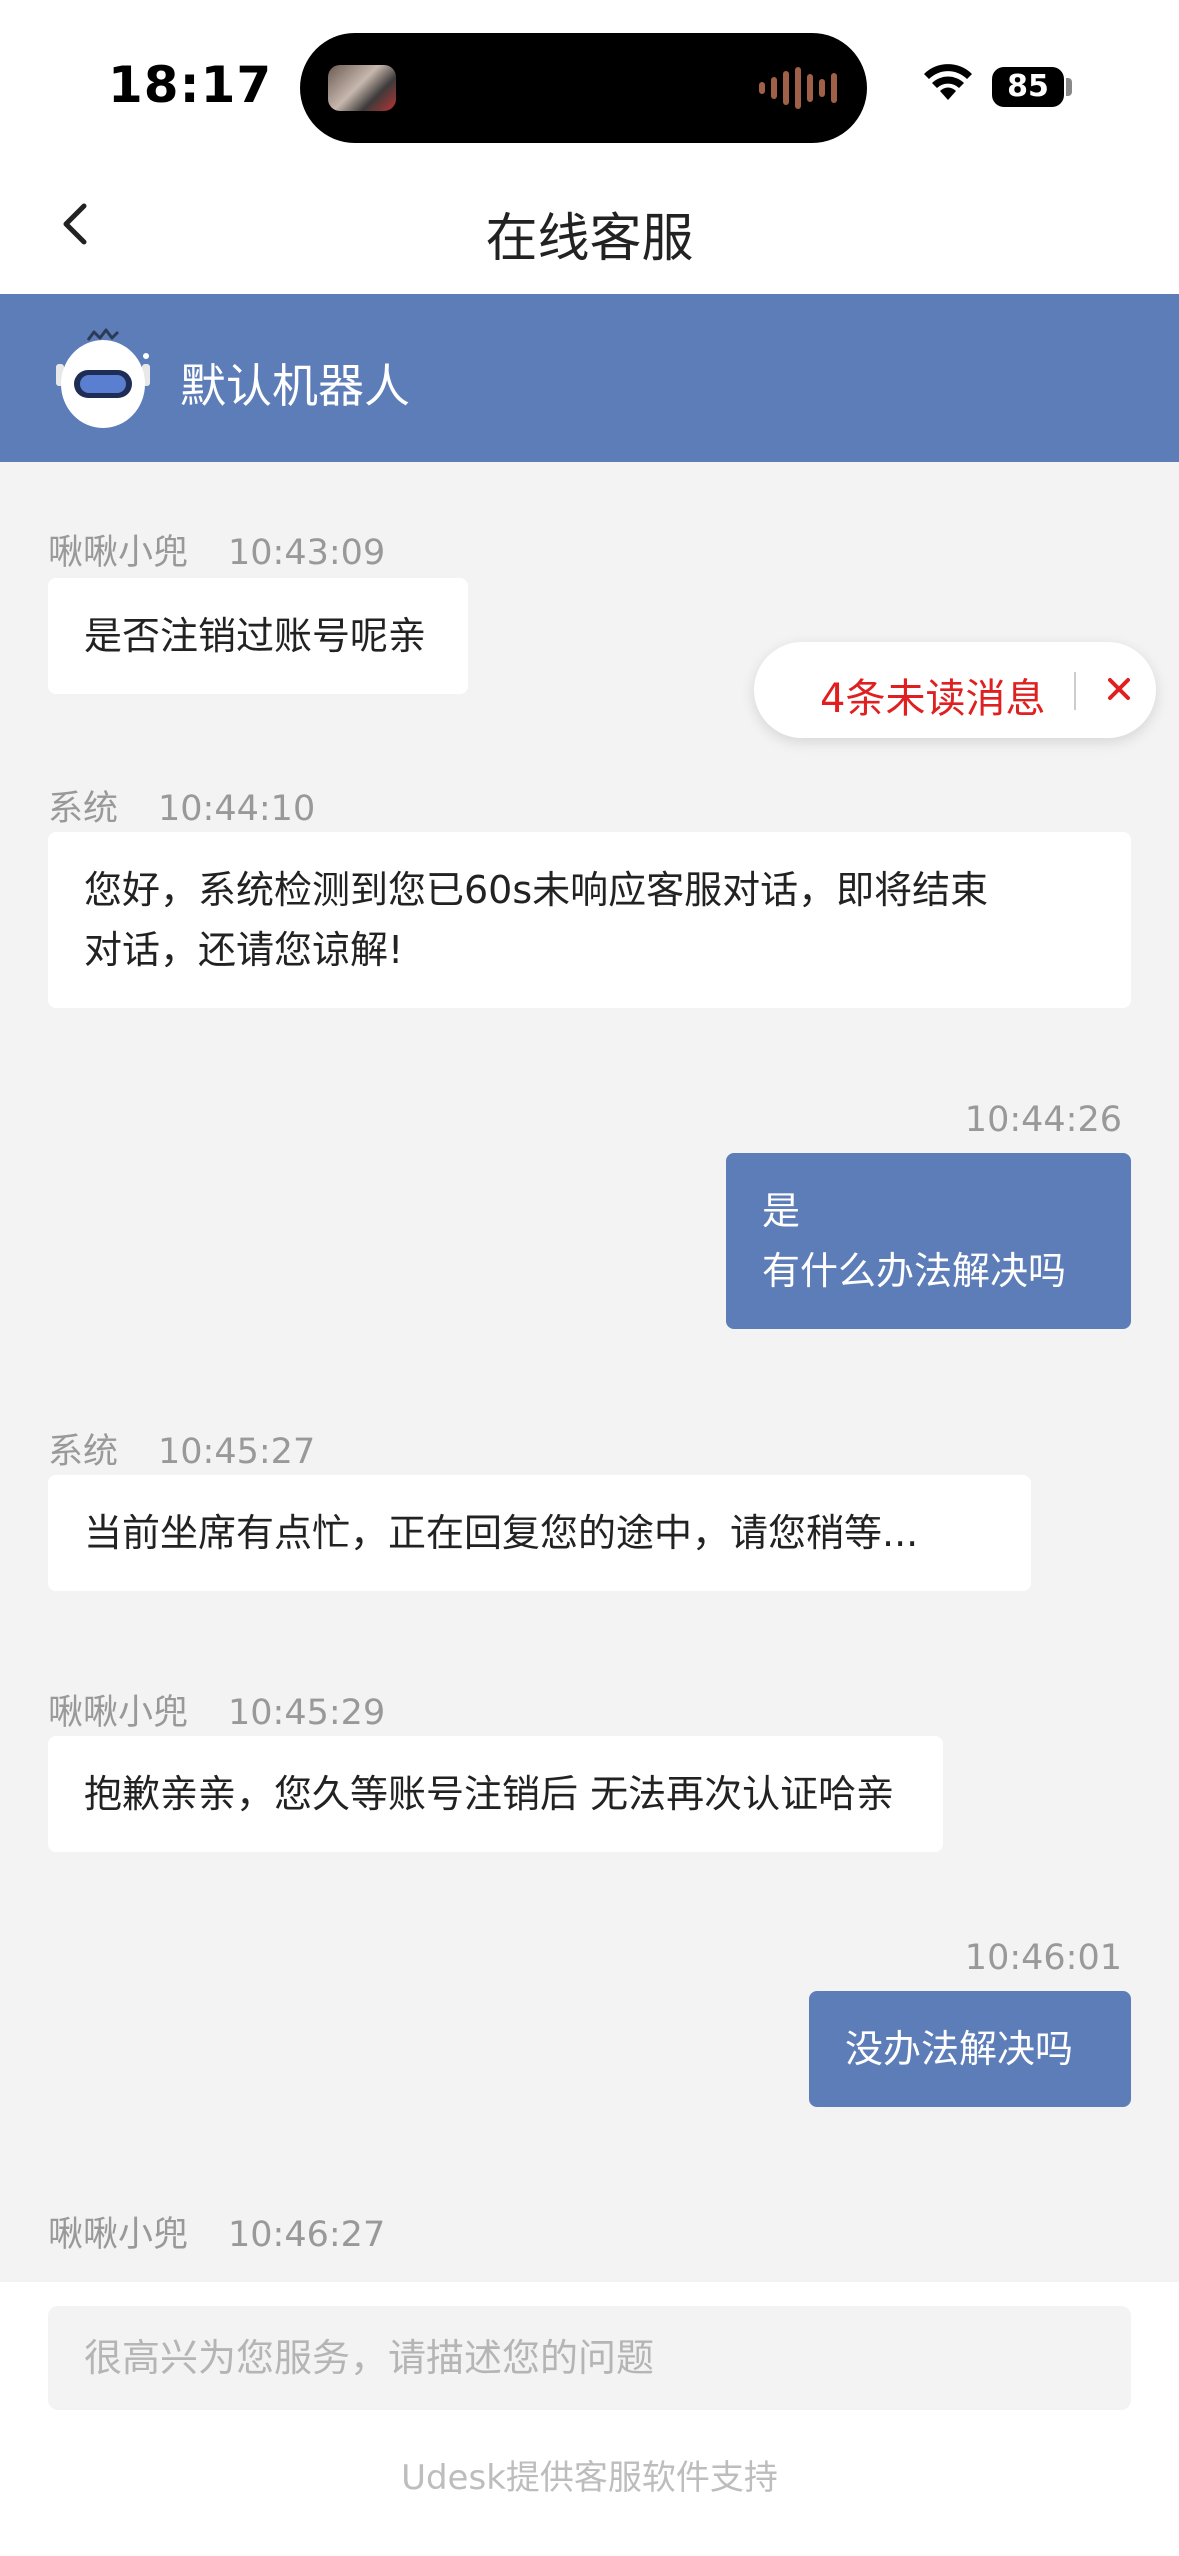 The image size is (1179, 2556). What do you see at coordinates (307, 1713) in the screenshot?
I see `message-time: 10:45:29` at bounding box center [307, 1713].